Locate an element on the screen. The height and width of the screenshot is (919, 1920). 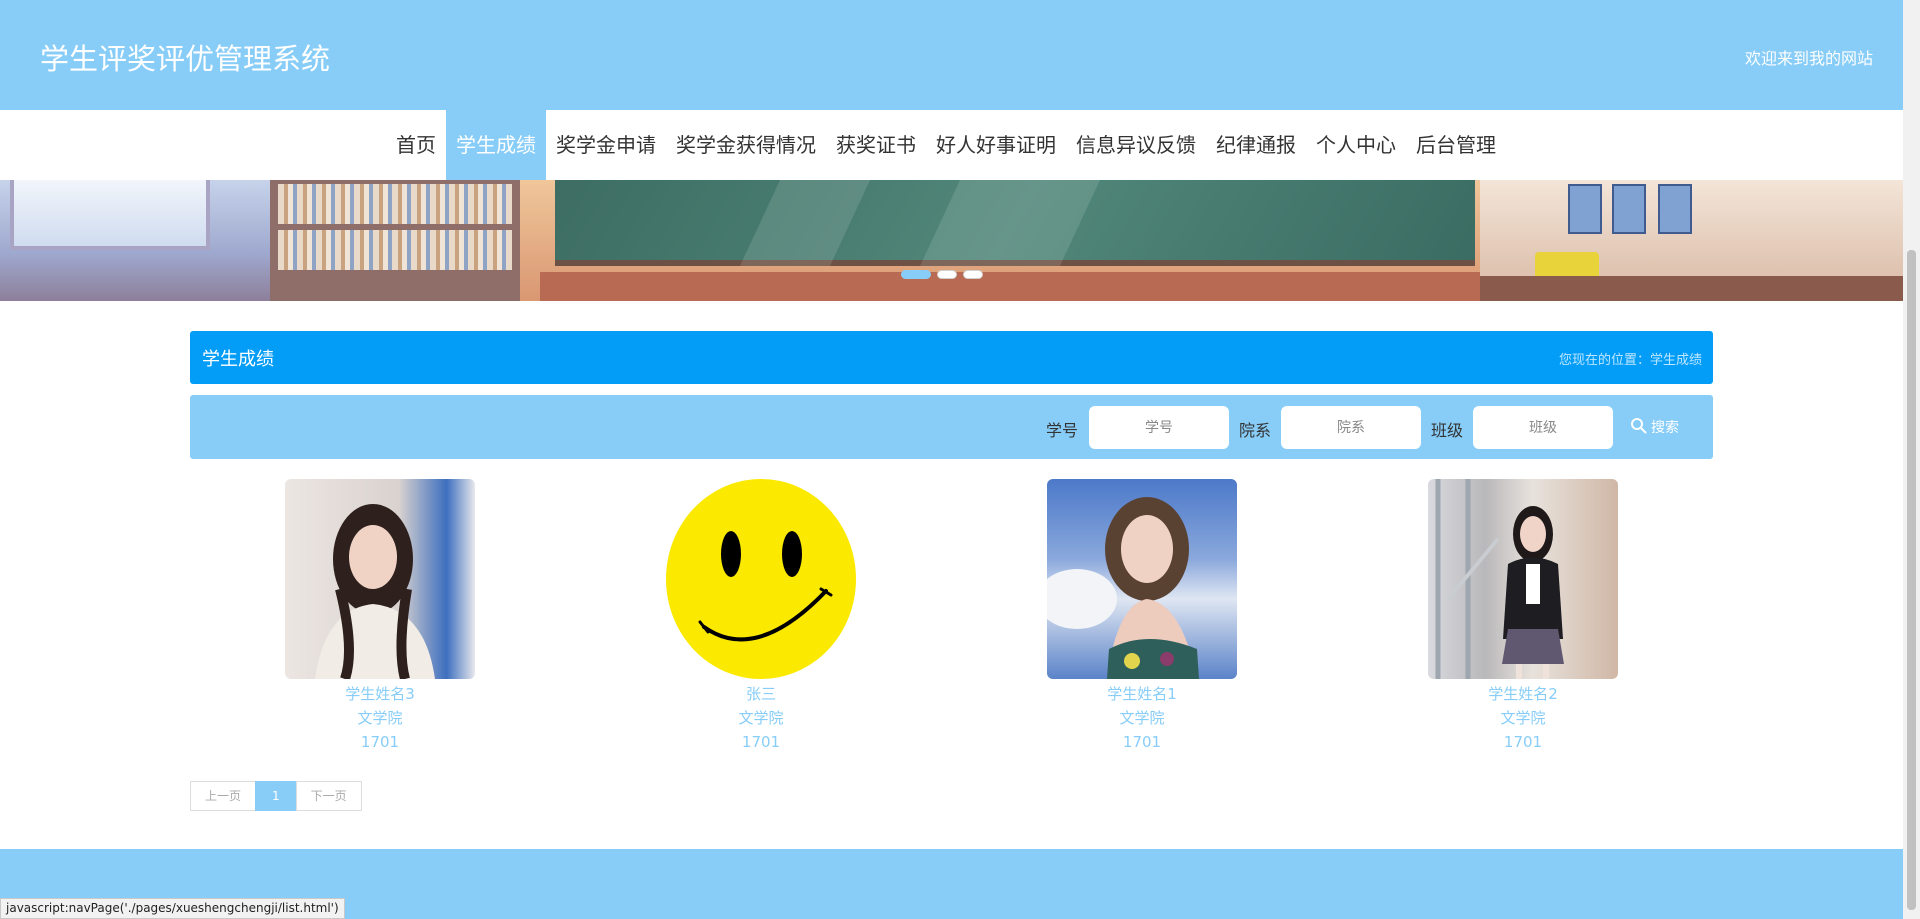
student-card: 学生姓名1 文学院 1701 is located at coordinates (1142, 616).